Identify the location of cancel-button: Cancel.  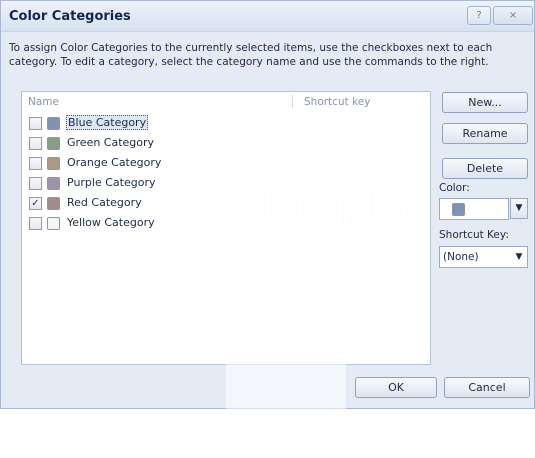
(487, 387).